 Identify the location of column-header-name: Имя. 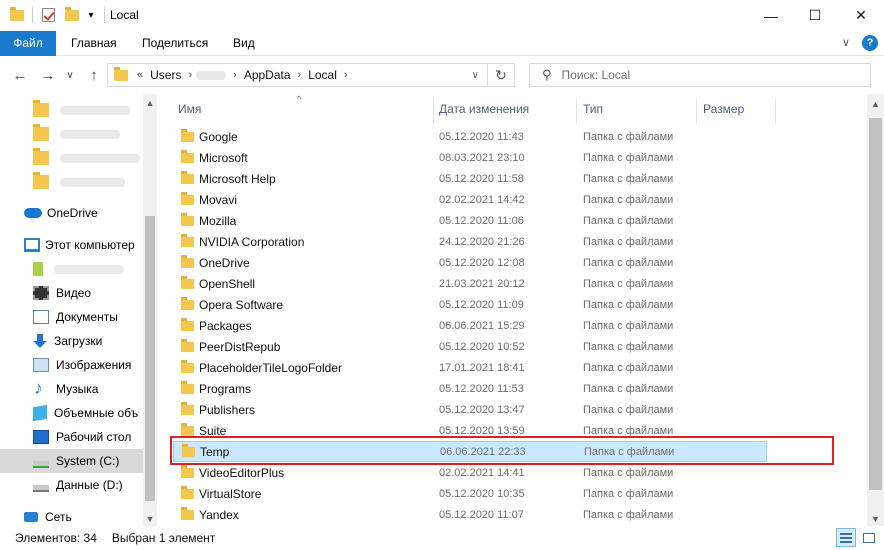
(189, 111).